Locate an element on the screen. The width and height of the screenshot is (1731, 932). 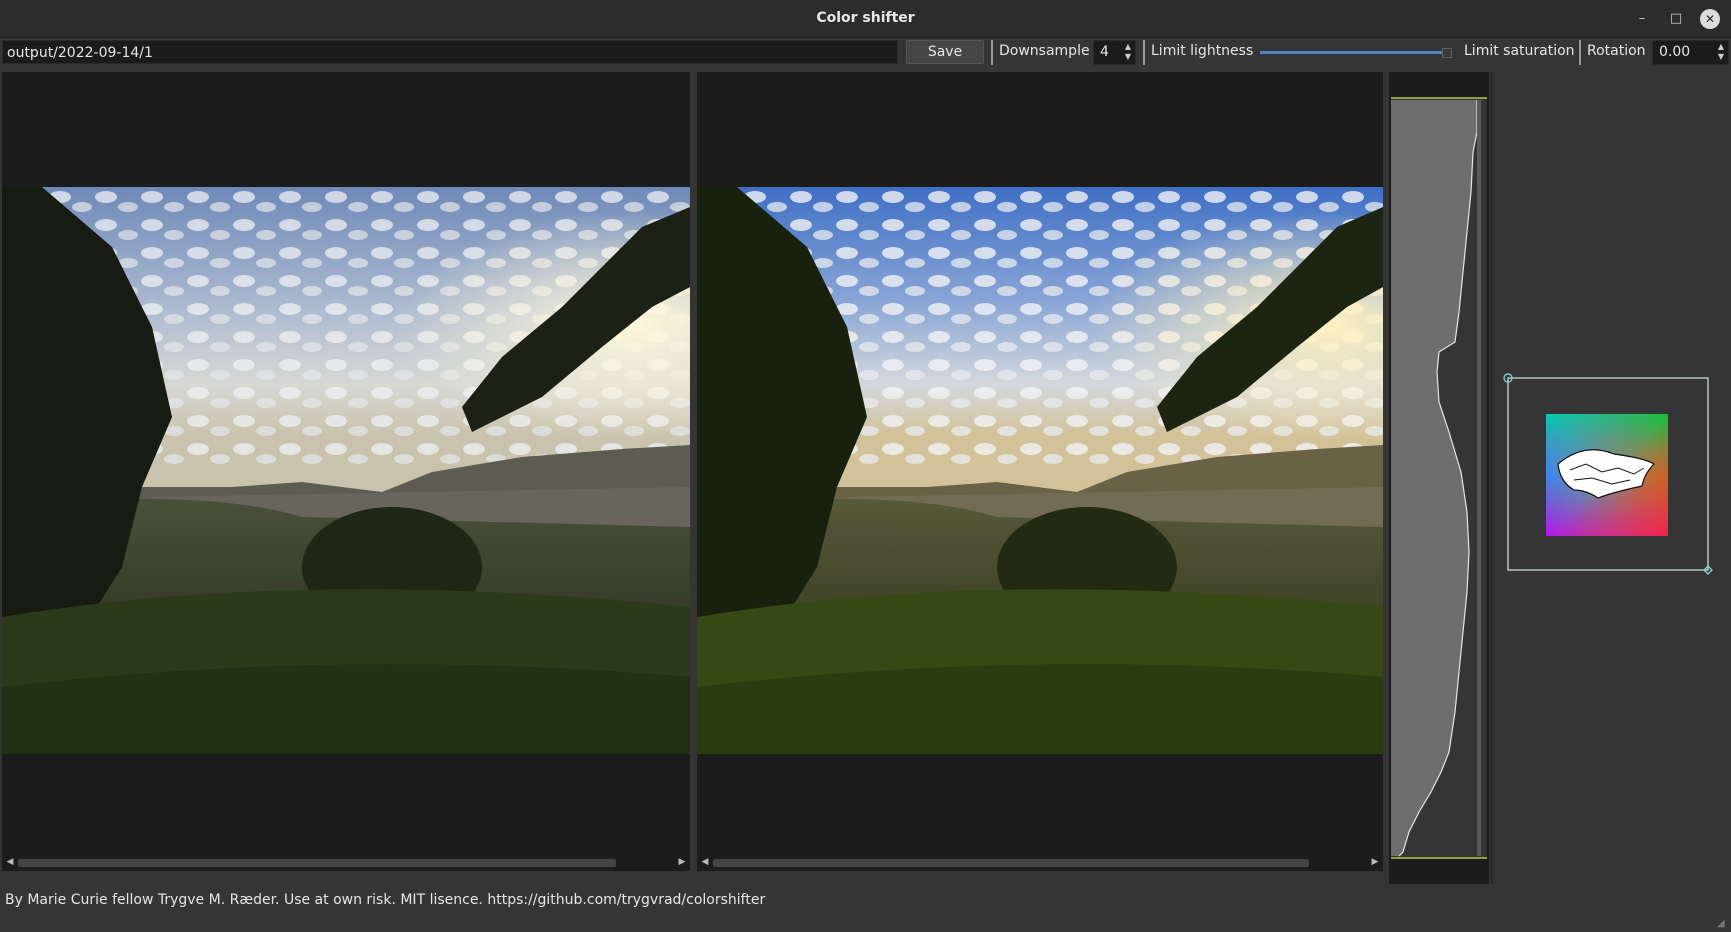
limit-saturation-label: Limit saturation is located at coordinates (1519, 51).